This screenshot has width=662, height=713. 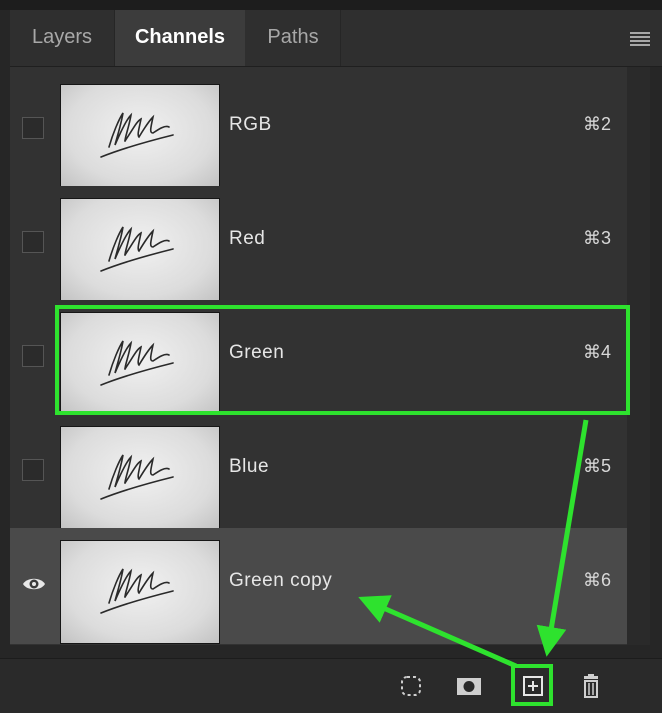 What do you see at coordinates (293, 38) in the screenshot?
I see `tab-paths: Paths` at bounding box center [293, 38].